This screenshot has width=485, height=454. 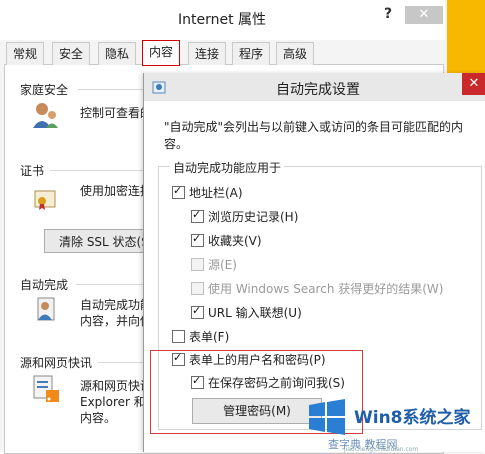 I want to click on family-safety-title: 家庭安全, so click(x=44, y=90).